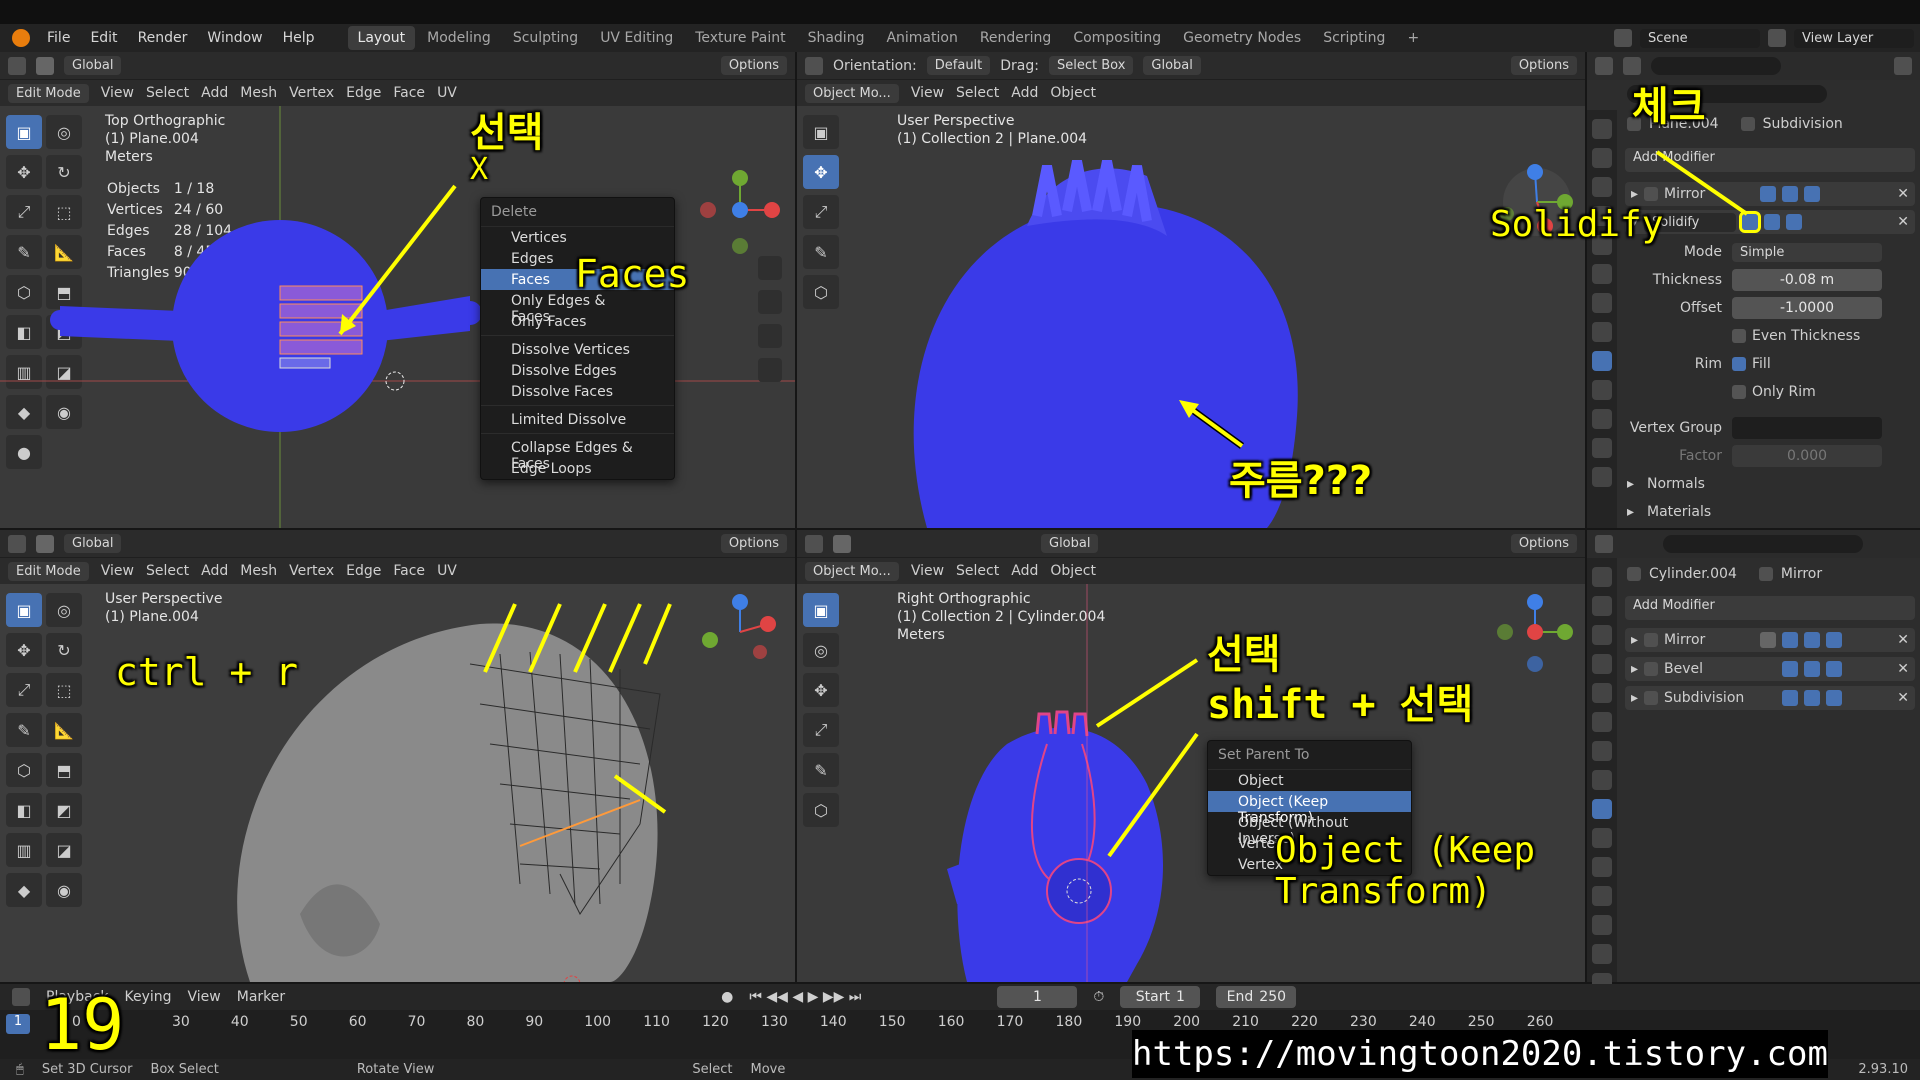 The height and width of the screenshot is (1080, 1920). I want to click on menu-item-object-keep-transform: Object (Keep Transform), so click(1309, 808).